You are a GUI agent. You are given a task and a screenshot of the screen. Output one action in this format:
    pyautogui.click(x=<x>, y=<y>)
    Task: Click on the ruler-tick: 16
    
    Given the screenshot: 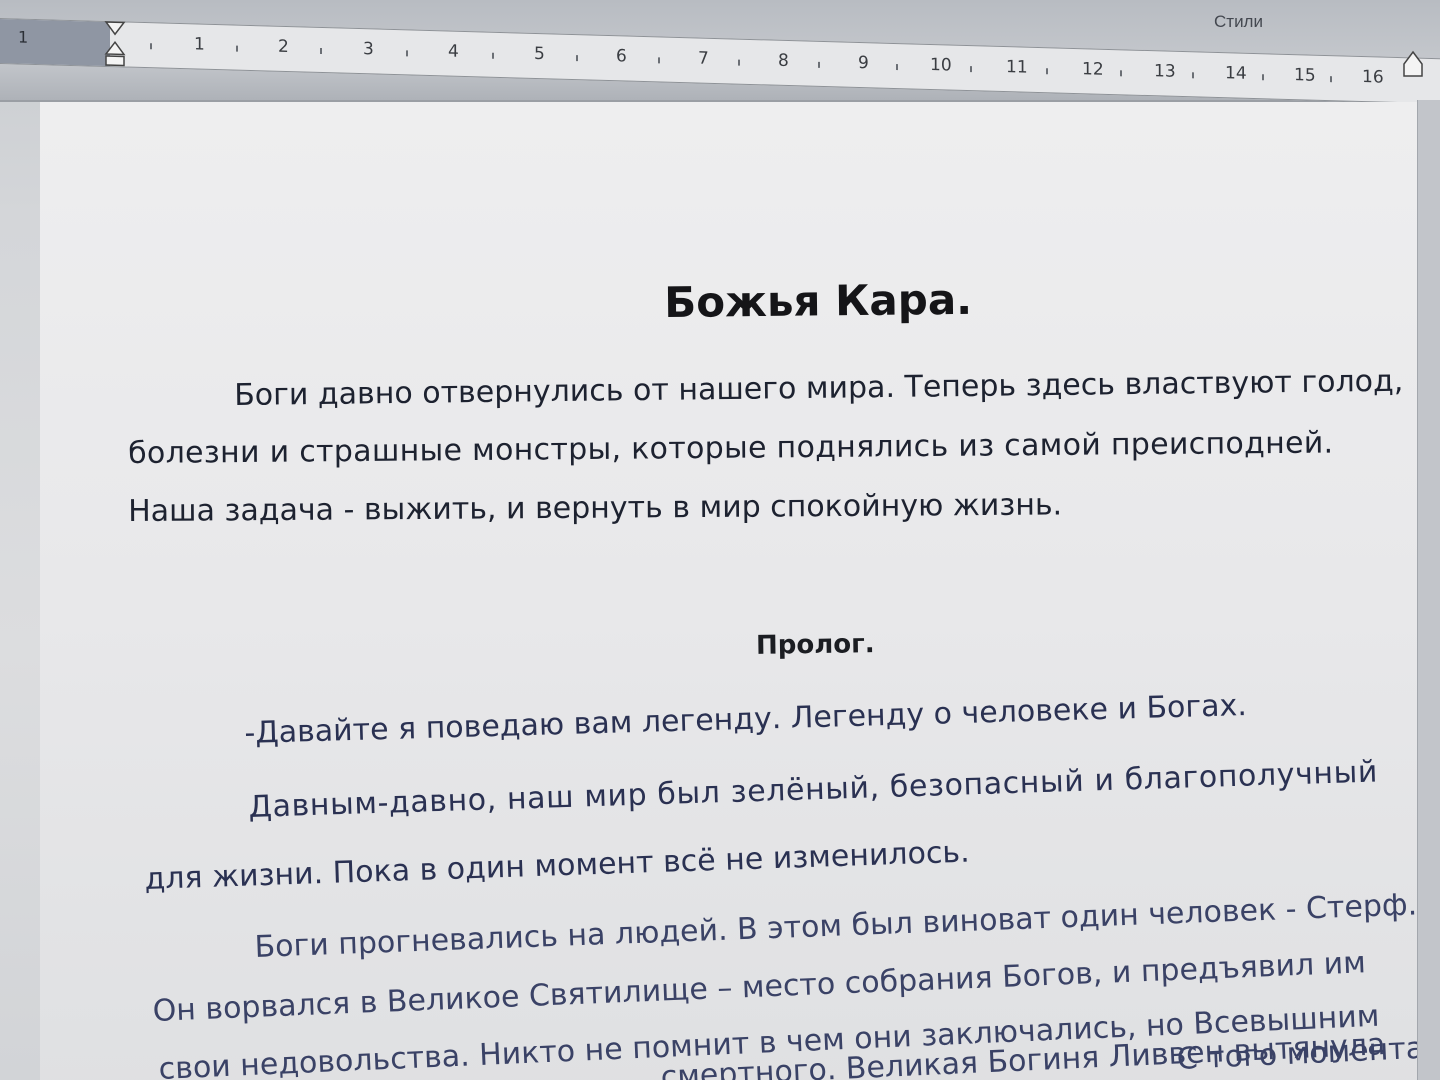 What is the action you would take?
    pyautogui.click(x=1373, y=77)
    